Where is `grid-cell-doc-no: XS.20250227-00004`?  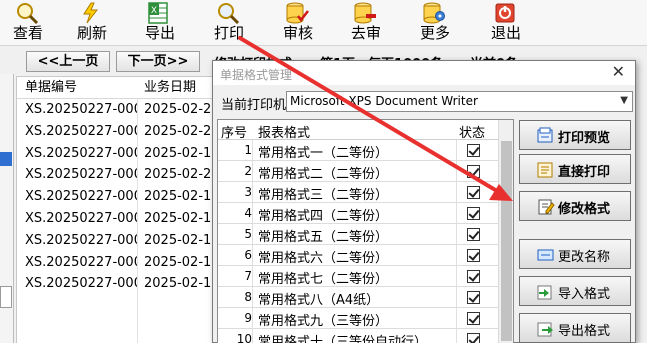 grid-cell-doc-no: XS.20250227-00004 is located at coordinates (81, 218).